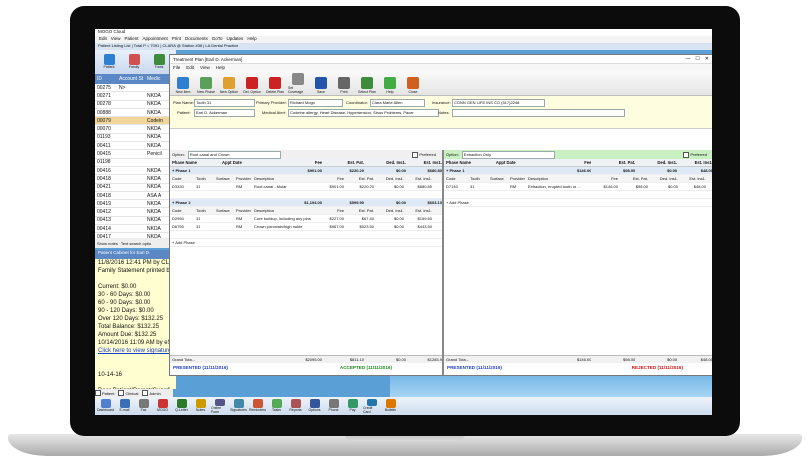  I want to click on bottom-bar-button: Phone, so click(333, 406).